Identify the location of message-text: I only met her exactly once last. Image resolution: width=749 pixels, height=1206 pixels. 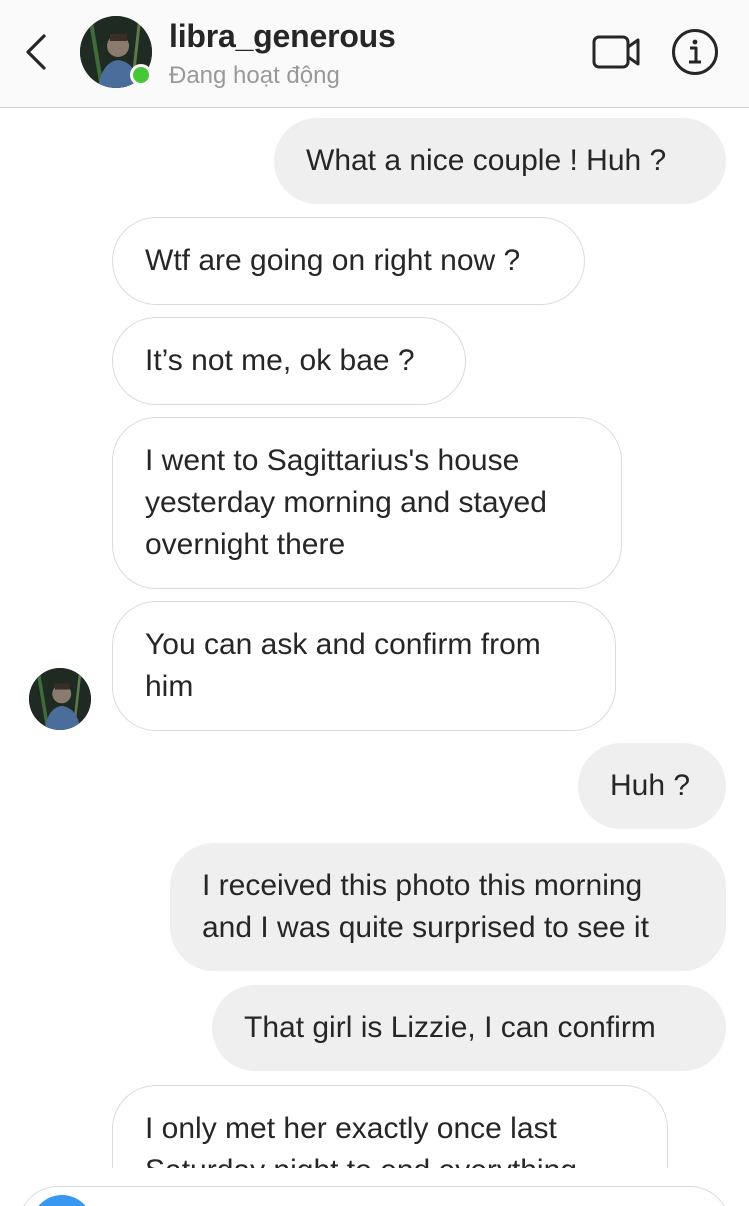
(351, 1128).